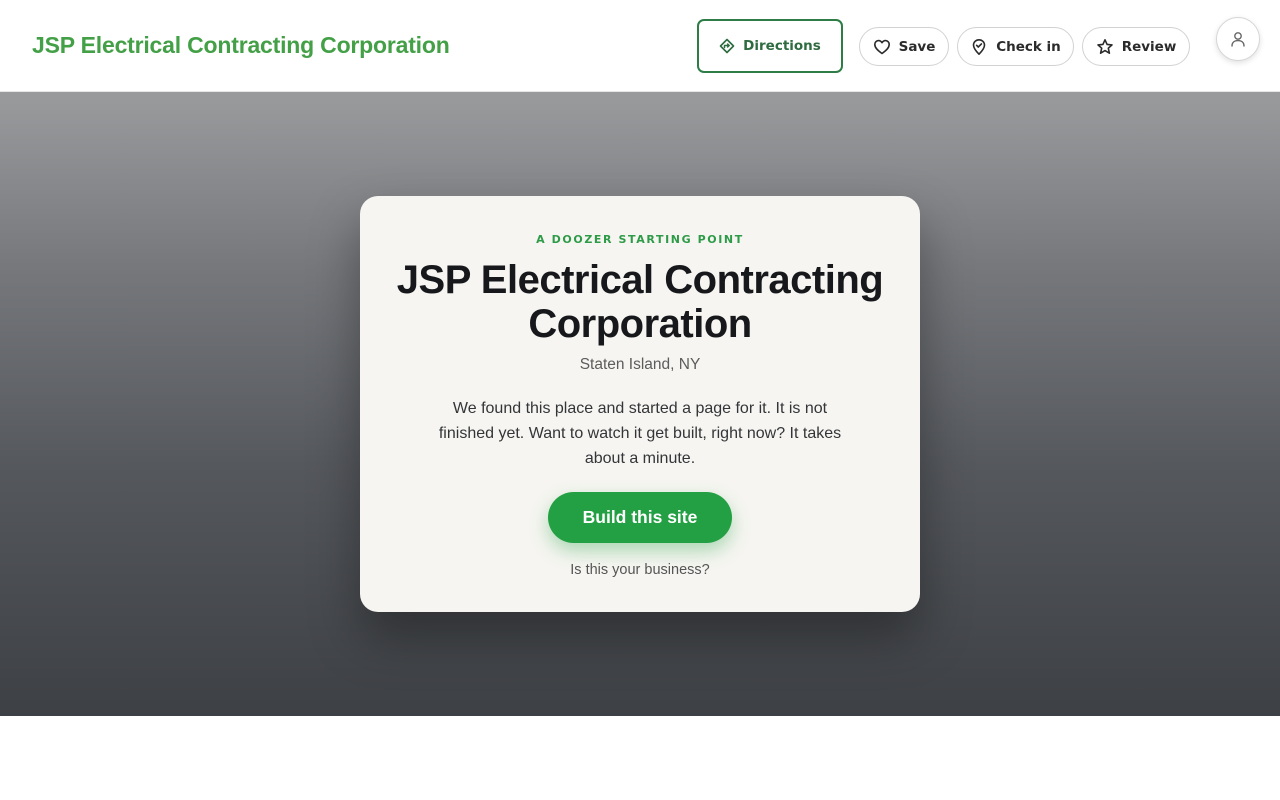 The height and width of the screenshot is (800, 1280). What do you see at coordinates (727, 46) in the screenshot?
I see `directions-icon` at bounding box center [727, 46].